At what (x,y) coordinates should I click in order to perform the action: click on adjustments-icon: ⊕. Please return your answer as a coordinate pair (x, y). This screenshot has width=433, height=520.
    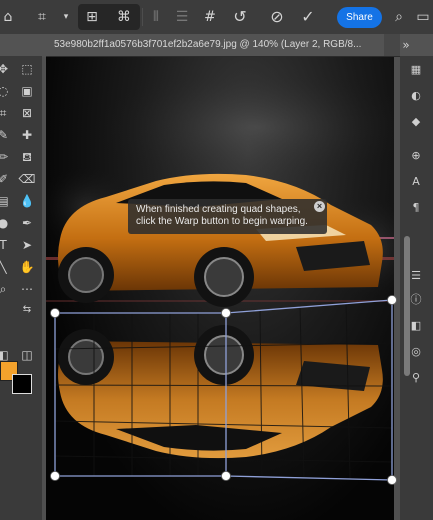
    Looking at the image, I should click on (416, 156).